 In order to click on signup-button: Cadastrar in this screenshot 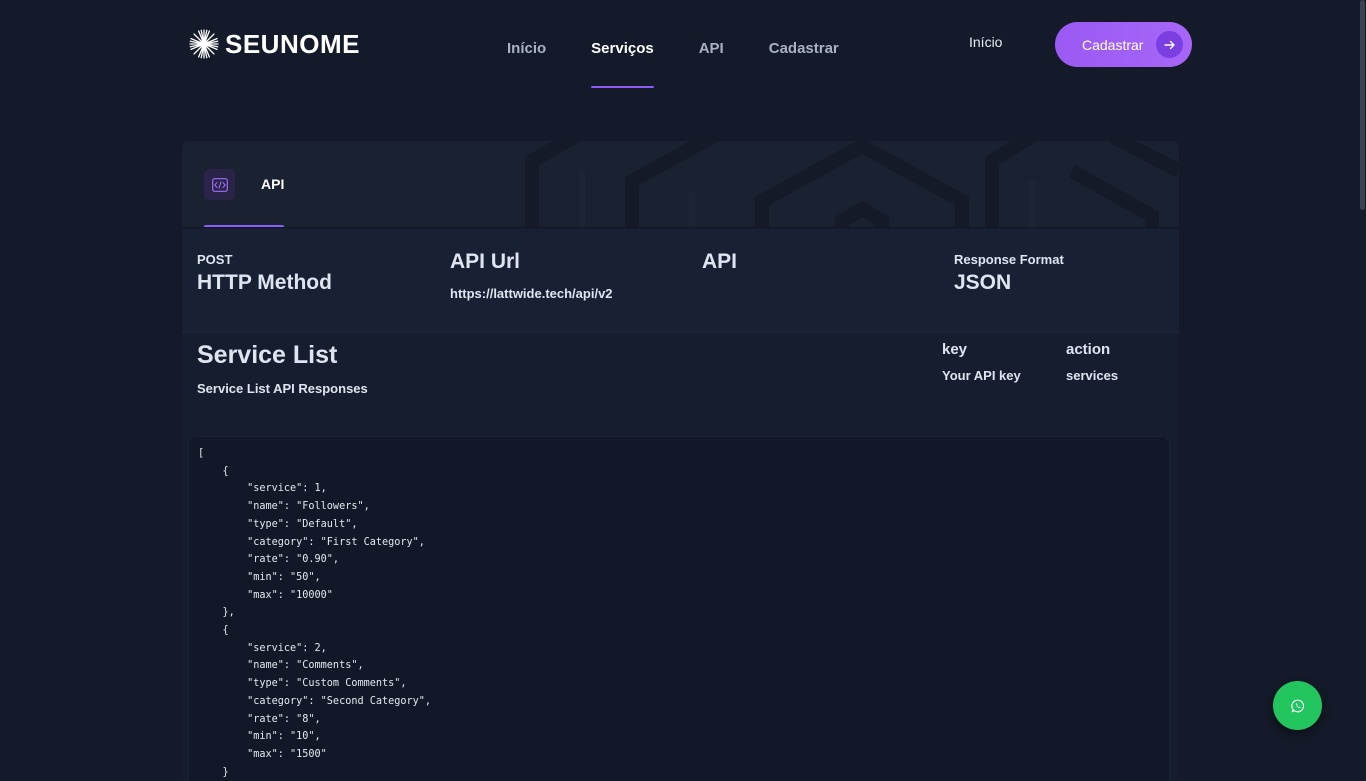, I will do `click(1123, 44)`.